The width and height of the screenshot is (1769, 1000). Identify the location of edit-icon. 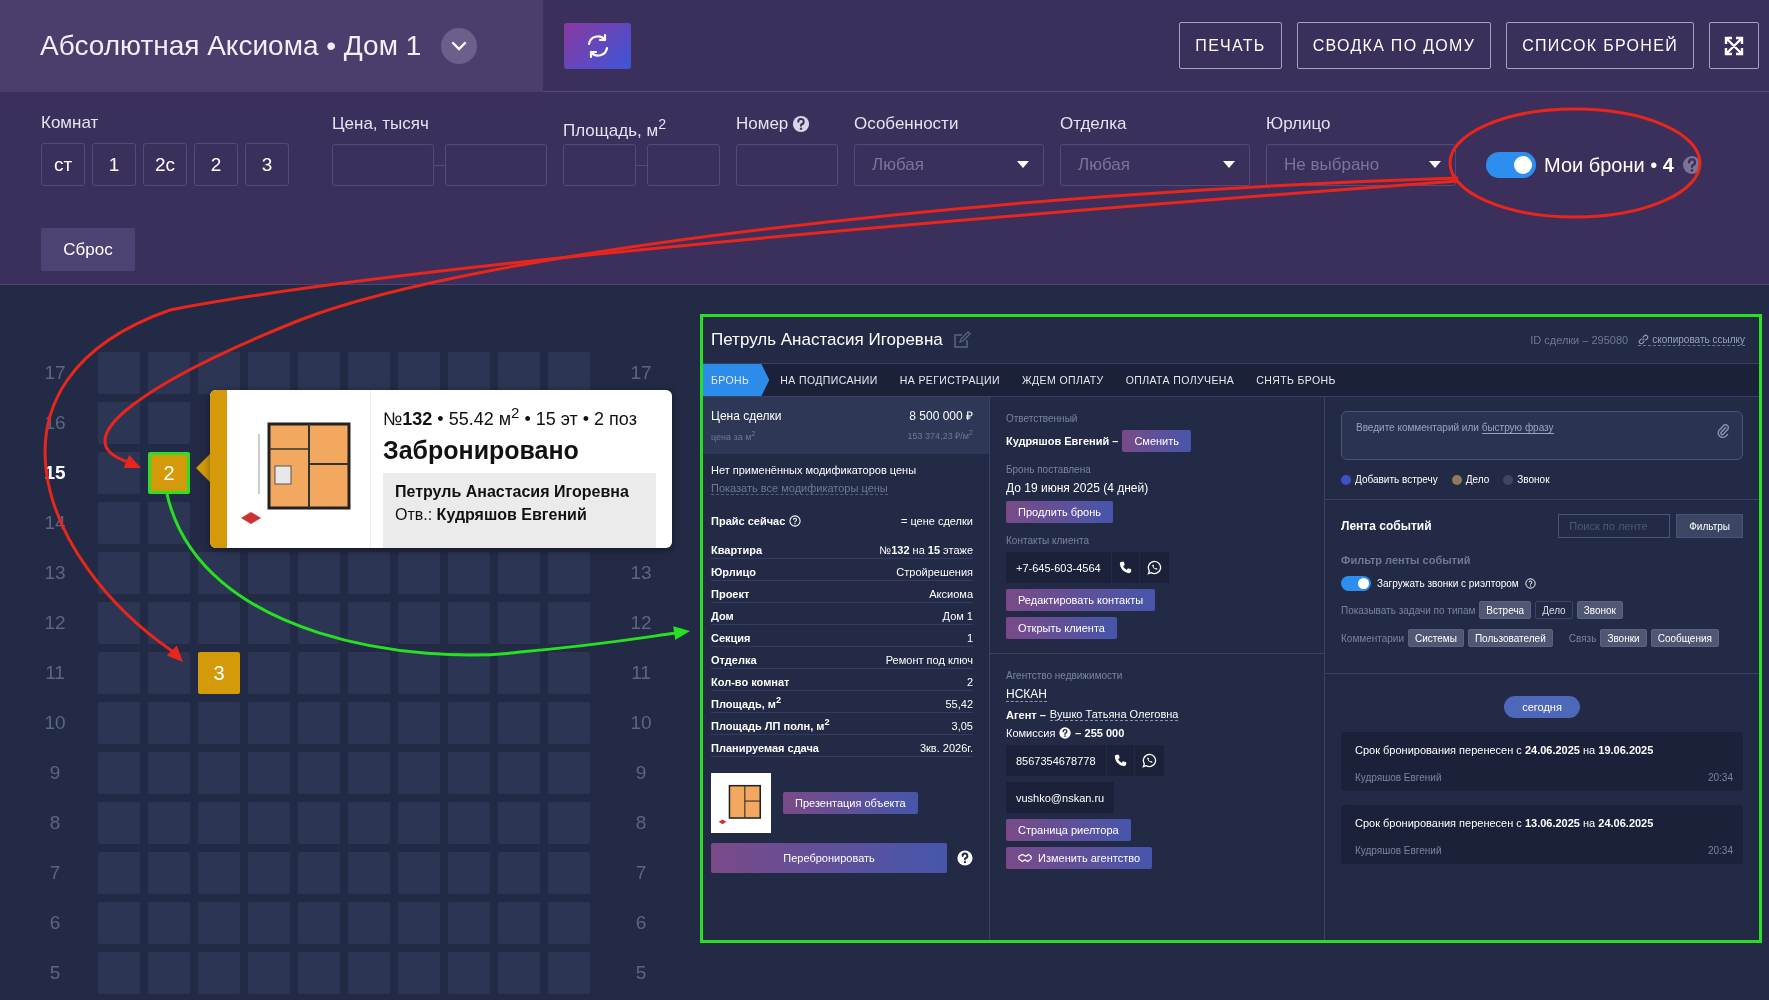
(961, 340).